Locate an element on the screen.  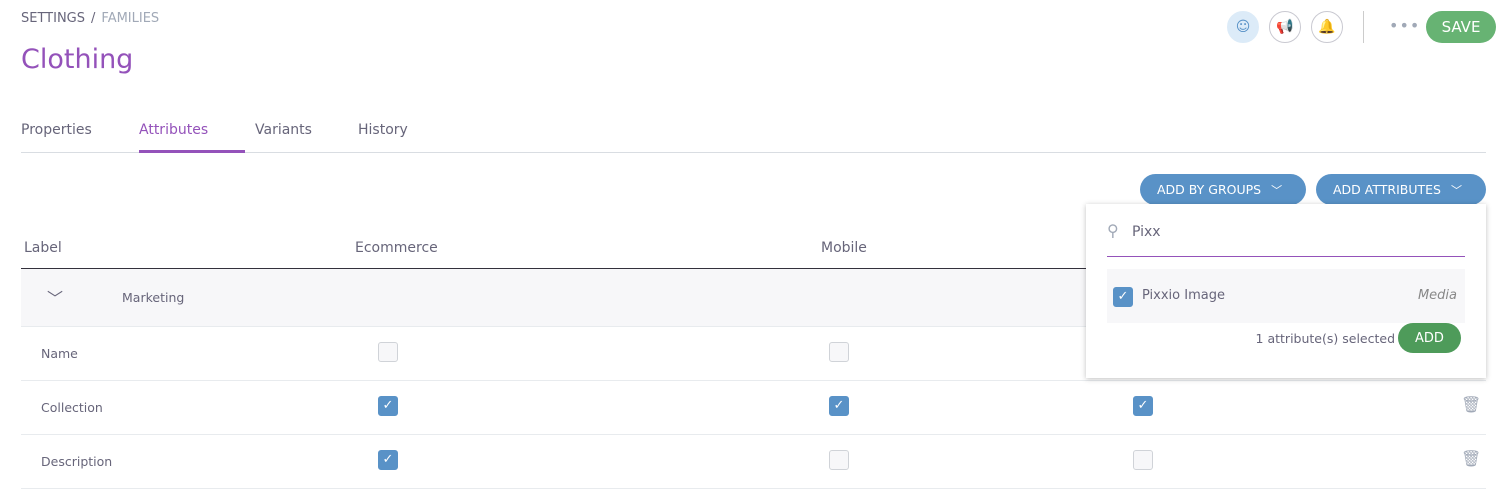
row-label: Collection is located at coordinates (72, 407).